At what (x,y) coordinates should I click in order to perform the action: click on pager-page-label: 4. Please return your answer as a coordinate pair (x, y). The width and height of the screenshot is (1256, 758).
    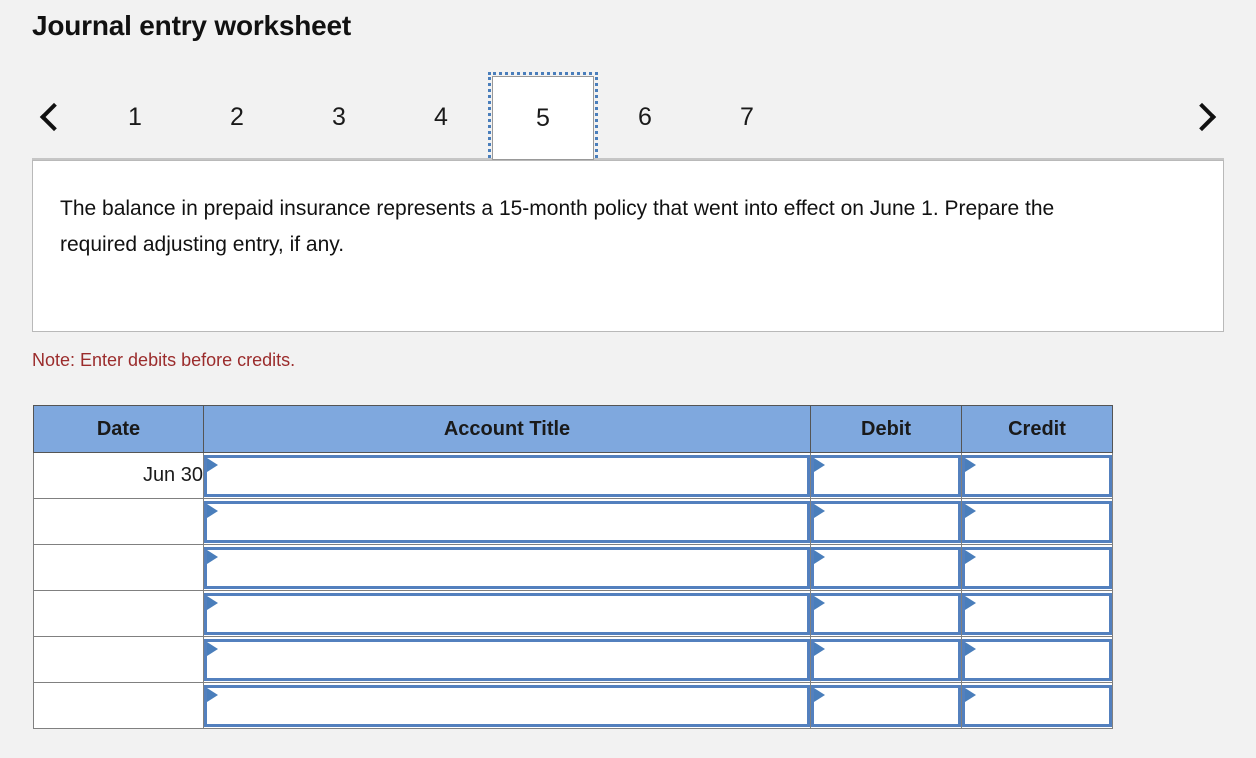
    Looking at the image, I should click on (441, 116).